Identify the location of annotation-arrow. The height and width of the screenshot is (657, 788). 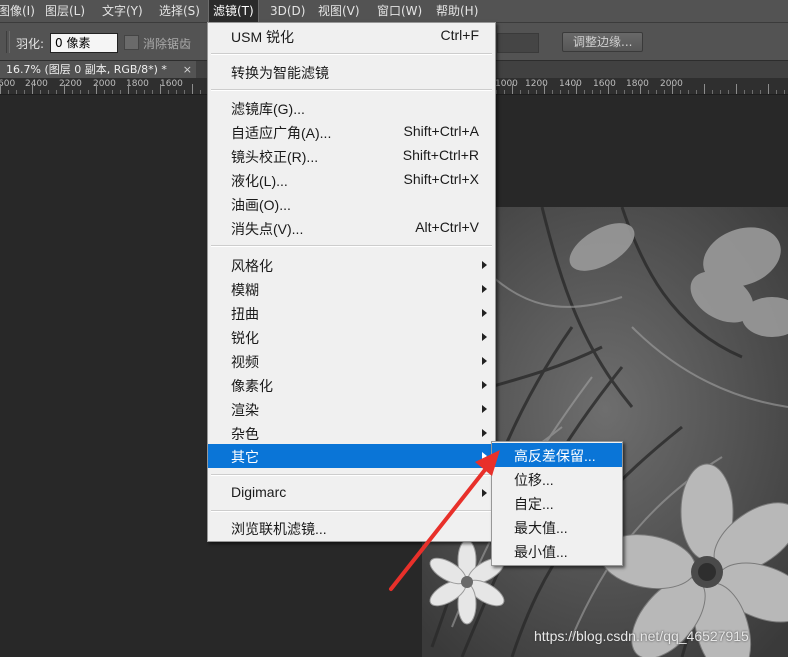
(444, 520).